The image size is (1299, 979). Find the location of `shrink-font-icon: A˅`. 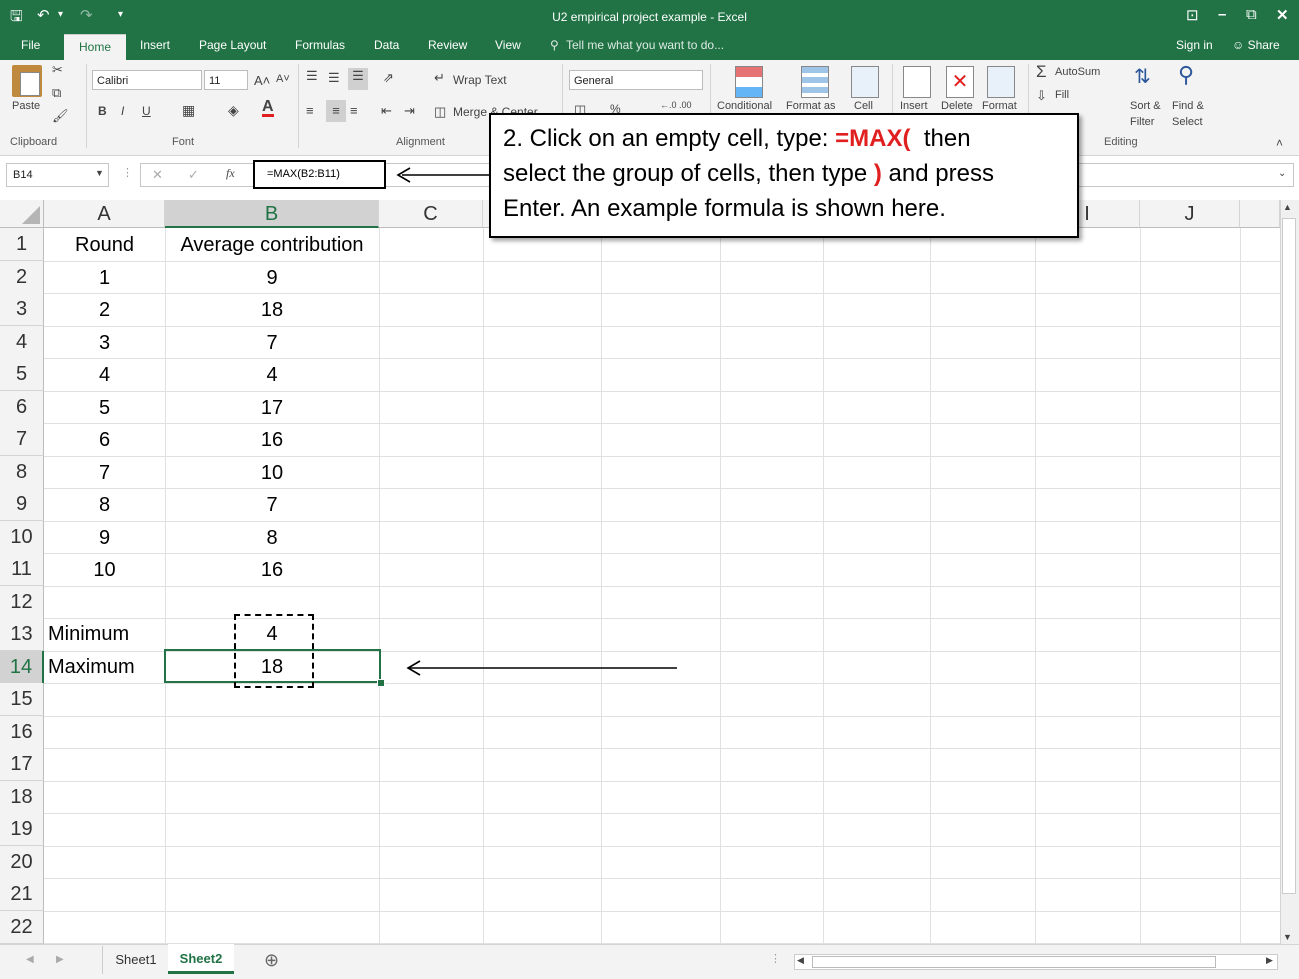

shrink-font-icon: A˅ is located at coordinates (283, 79).